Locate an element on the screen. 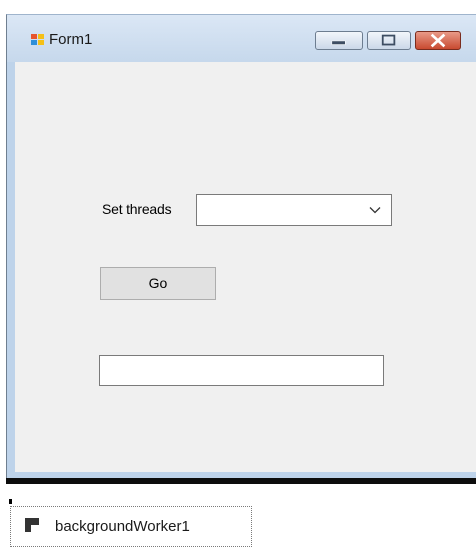 The width and height of the screenshot is (476, 554). threads-combobox is located at coordinates (294, 210).